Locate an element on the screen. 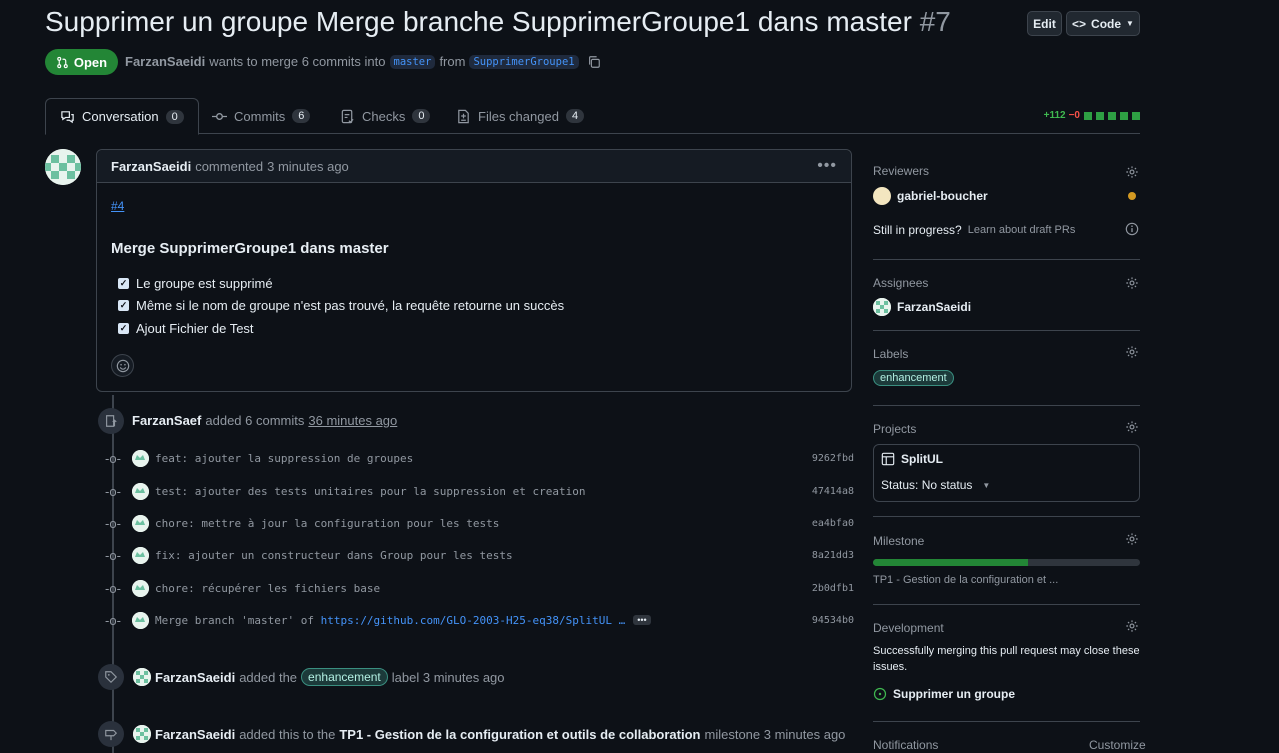 The width and height of the screenshot is (1279, 753). event-text: milestone 3 minutes ago is located at coordinates (775, 734).